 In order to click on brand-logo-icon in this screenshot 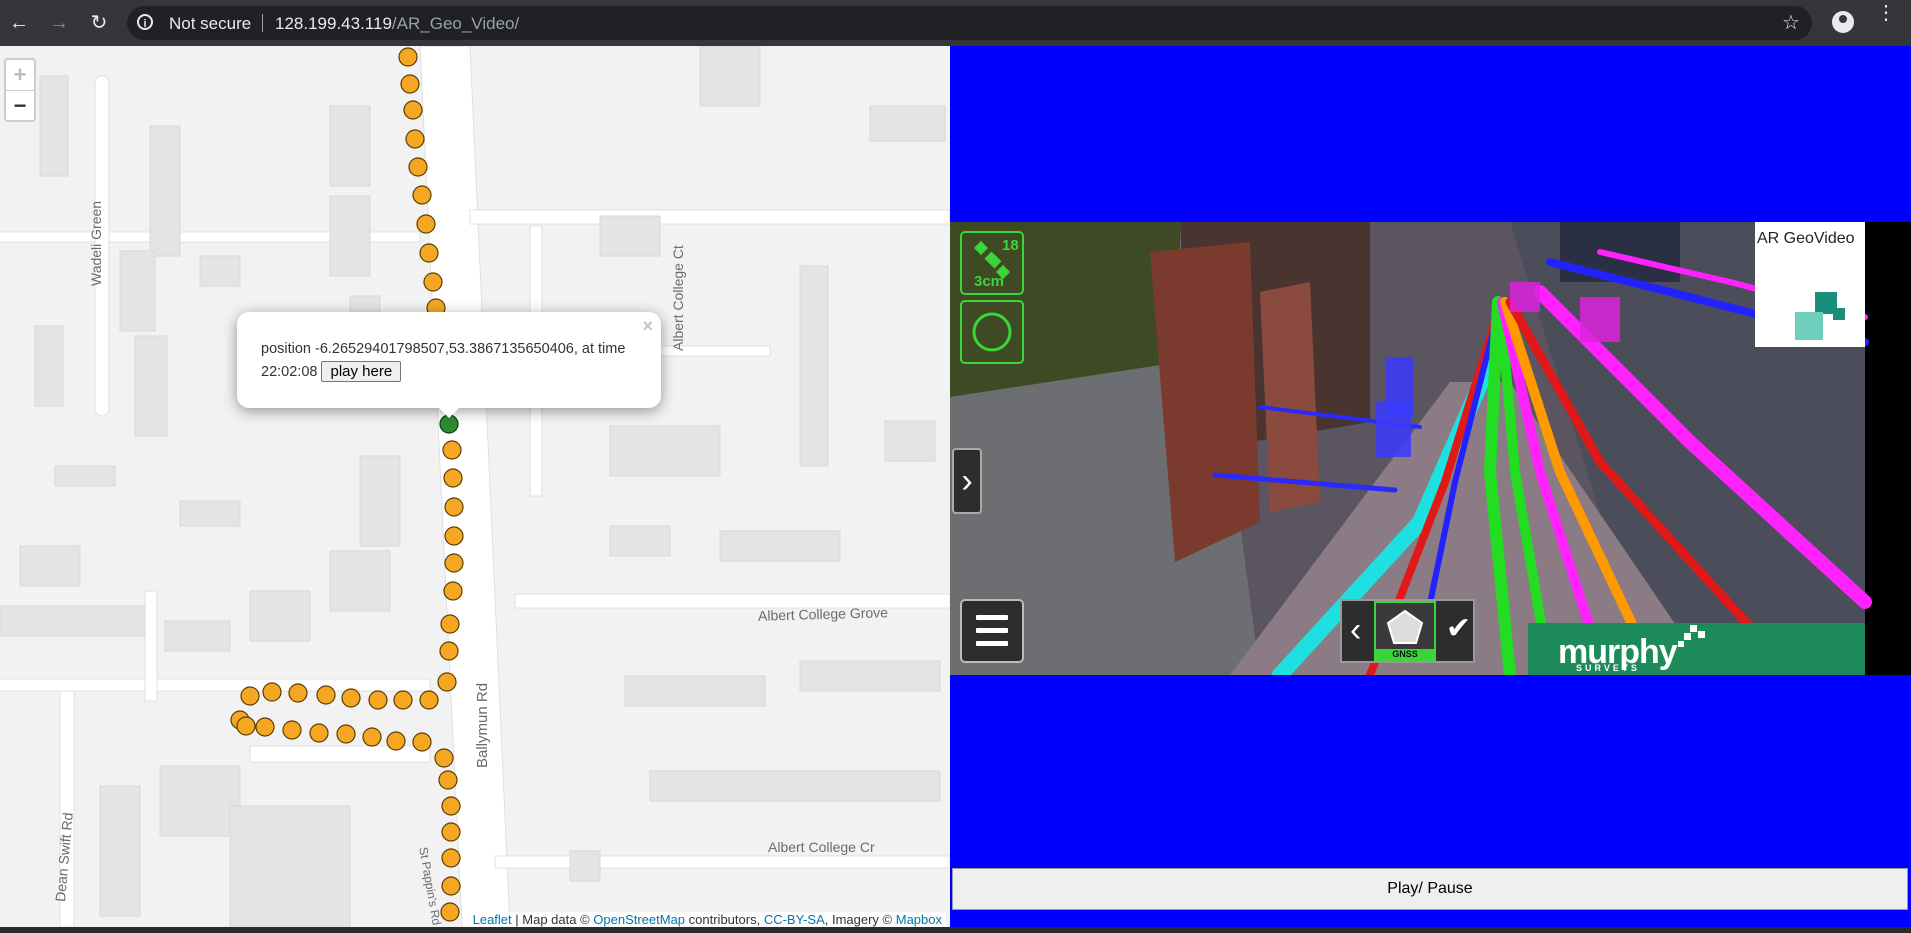, I will do `click(1820, 316)`.